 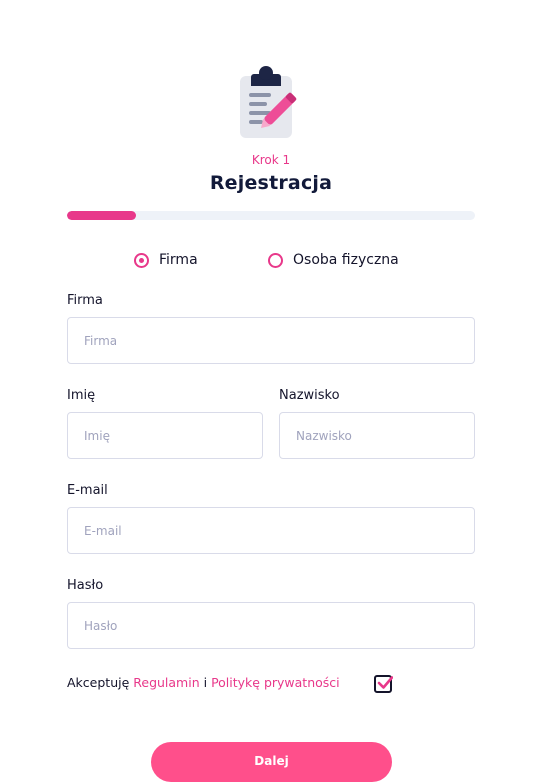 I want to click on step-indicator: Krok 1, so click(x=271, y=160).